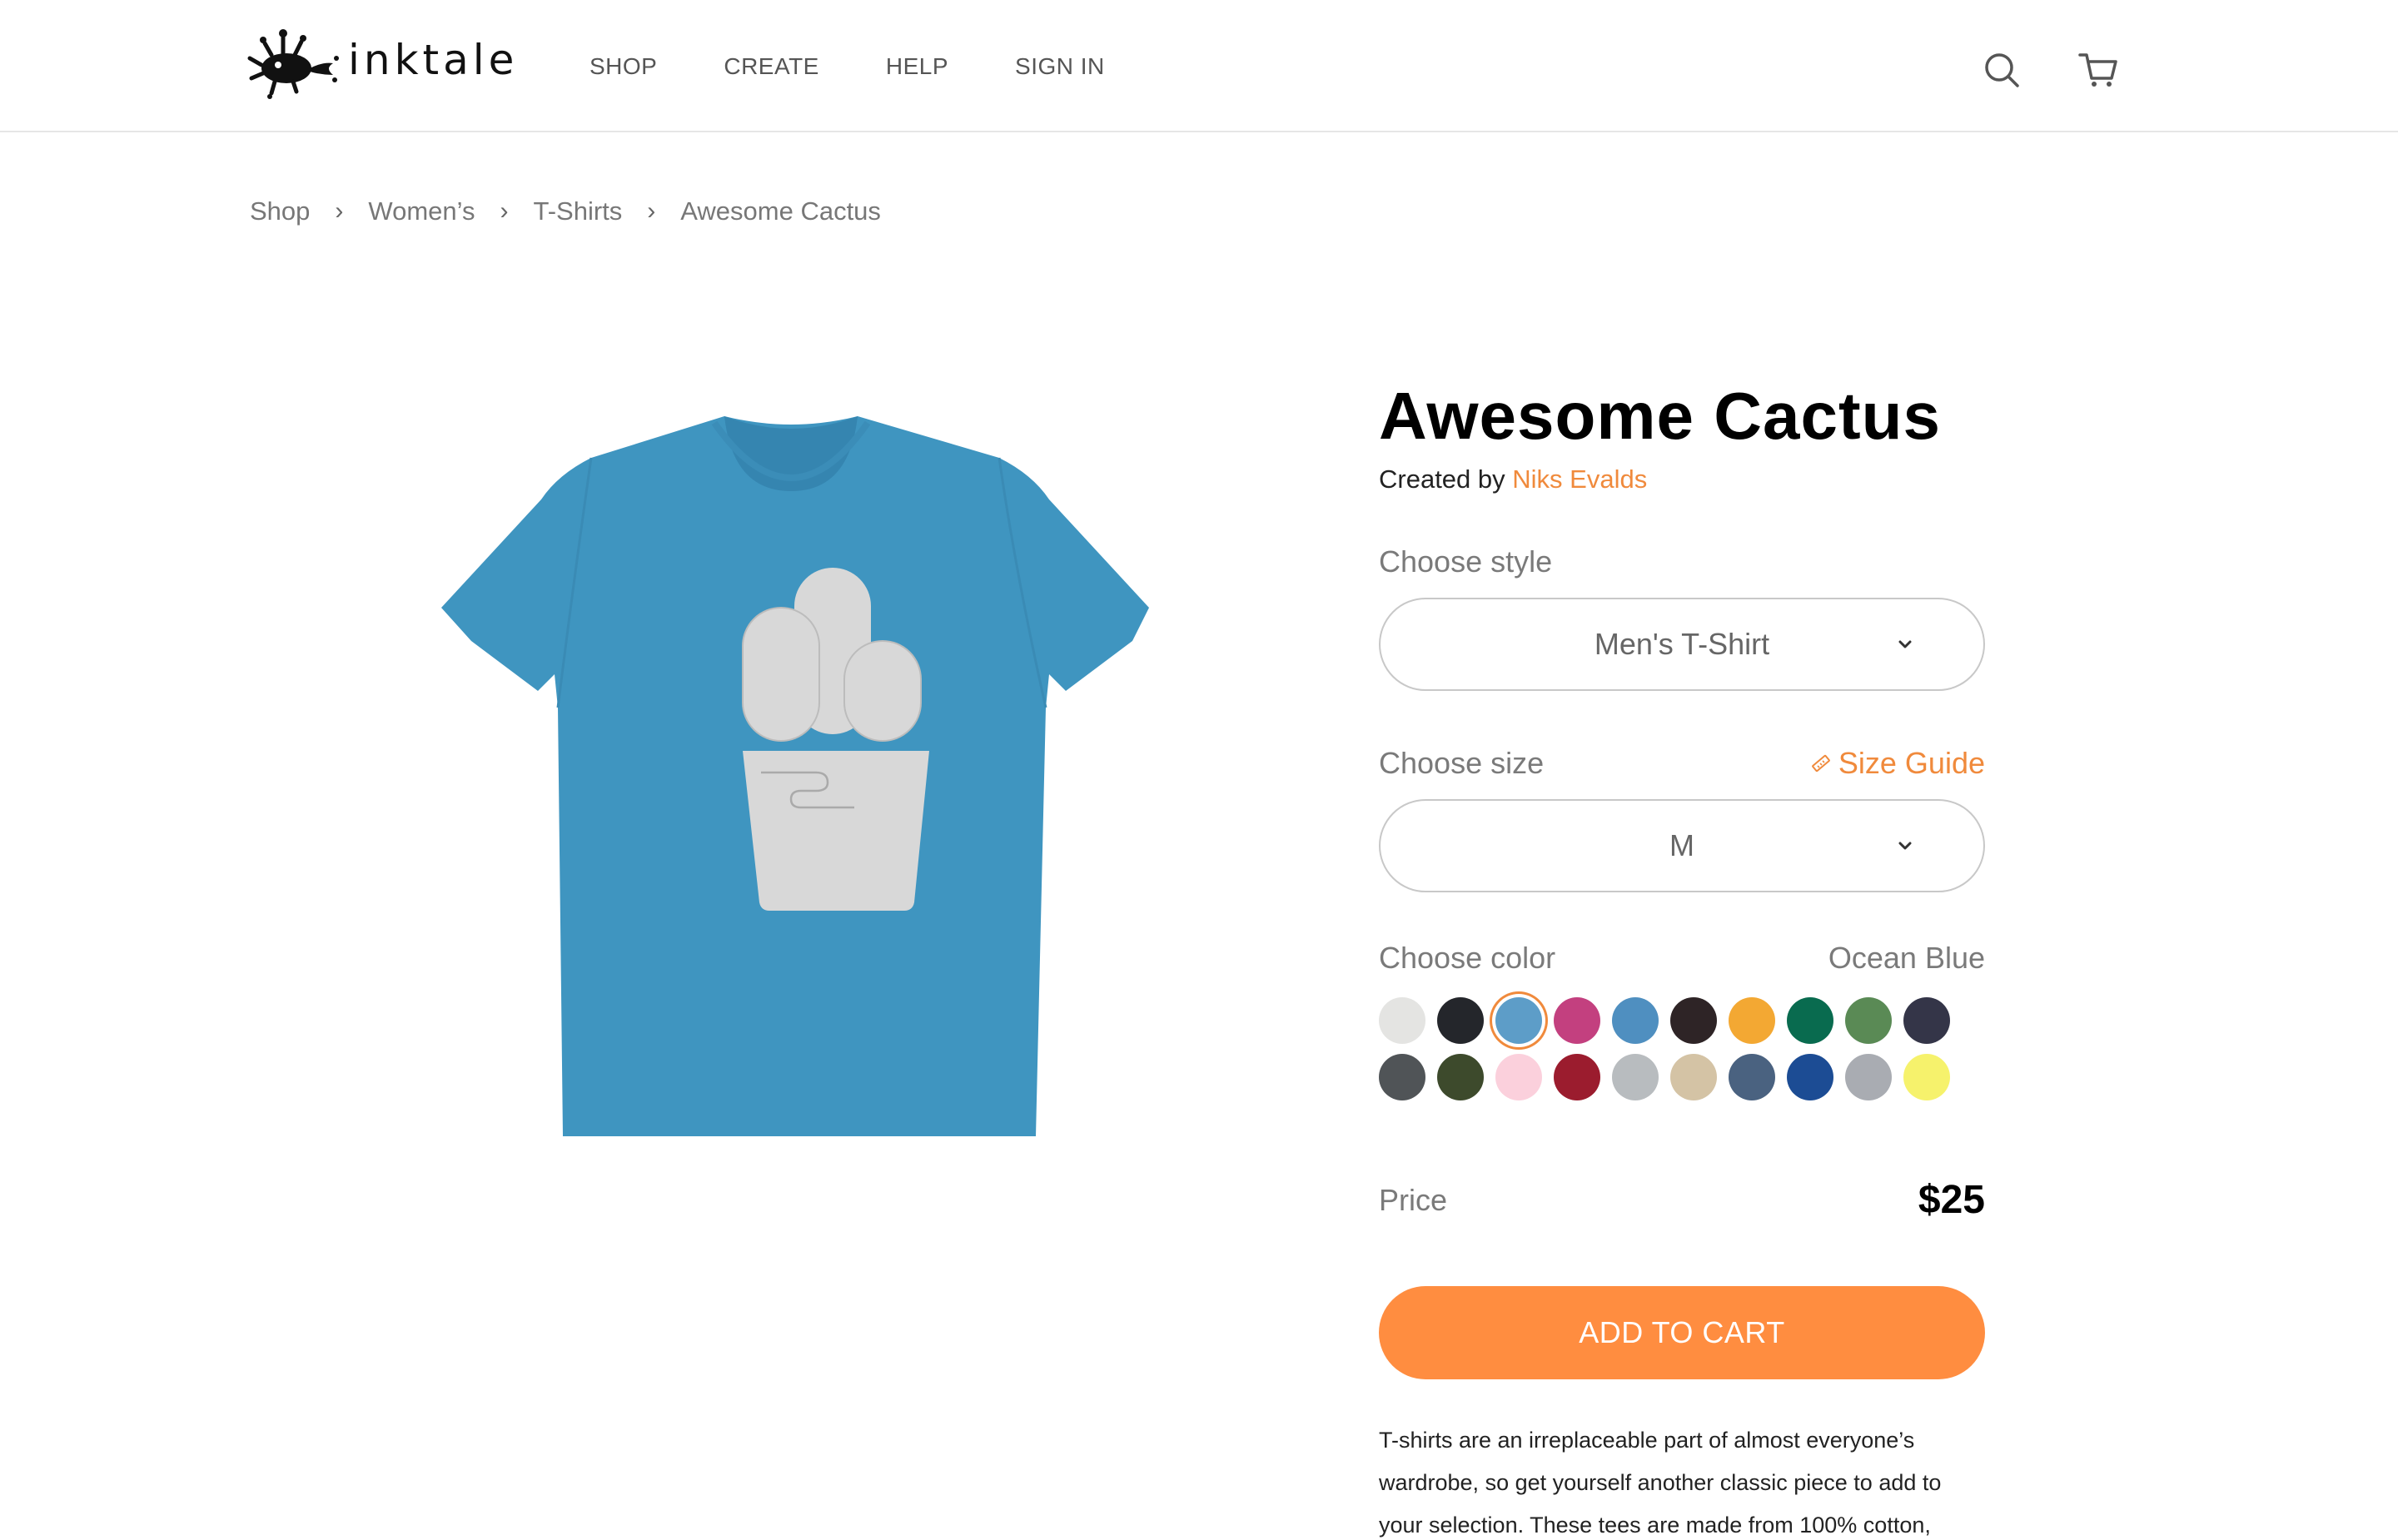 This screenshot has height=1540, width=2398. I want to click on breadcrumb-womens: Women’s, so click(421, 211).